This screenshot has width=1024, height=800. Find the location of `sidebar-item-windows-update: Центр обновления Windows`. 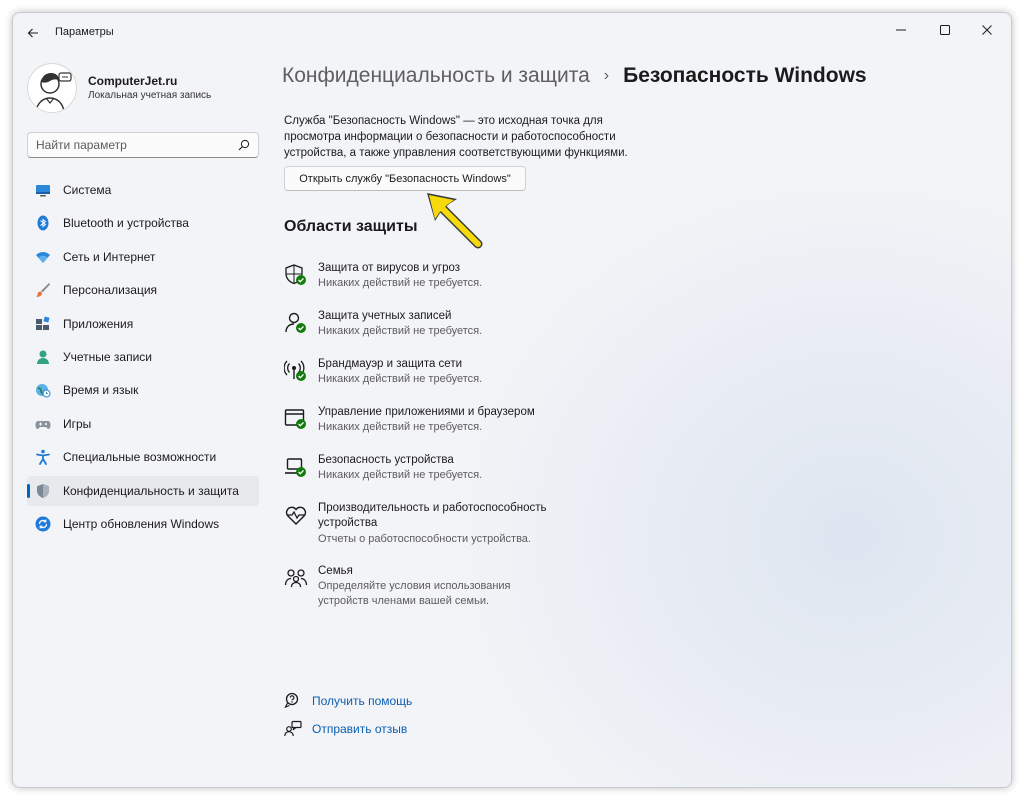

sidebar-item-windows-update: Центр обновления Windows is located at coordinates (143, 524).